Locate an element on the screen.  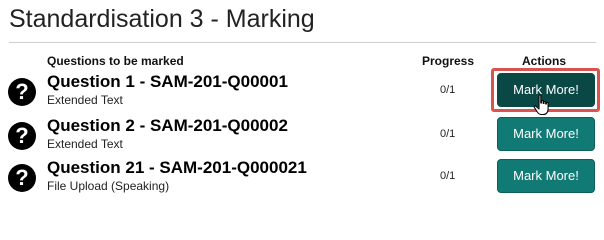
title-divider is located at coordinates (302, 42).